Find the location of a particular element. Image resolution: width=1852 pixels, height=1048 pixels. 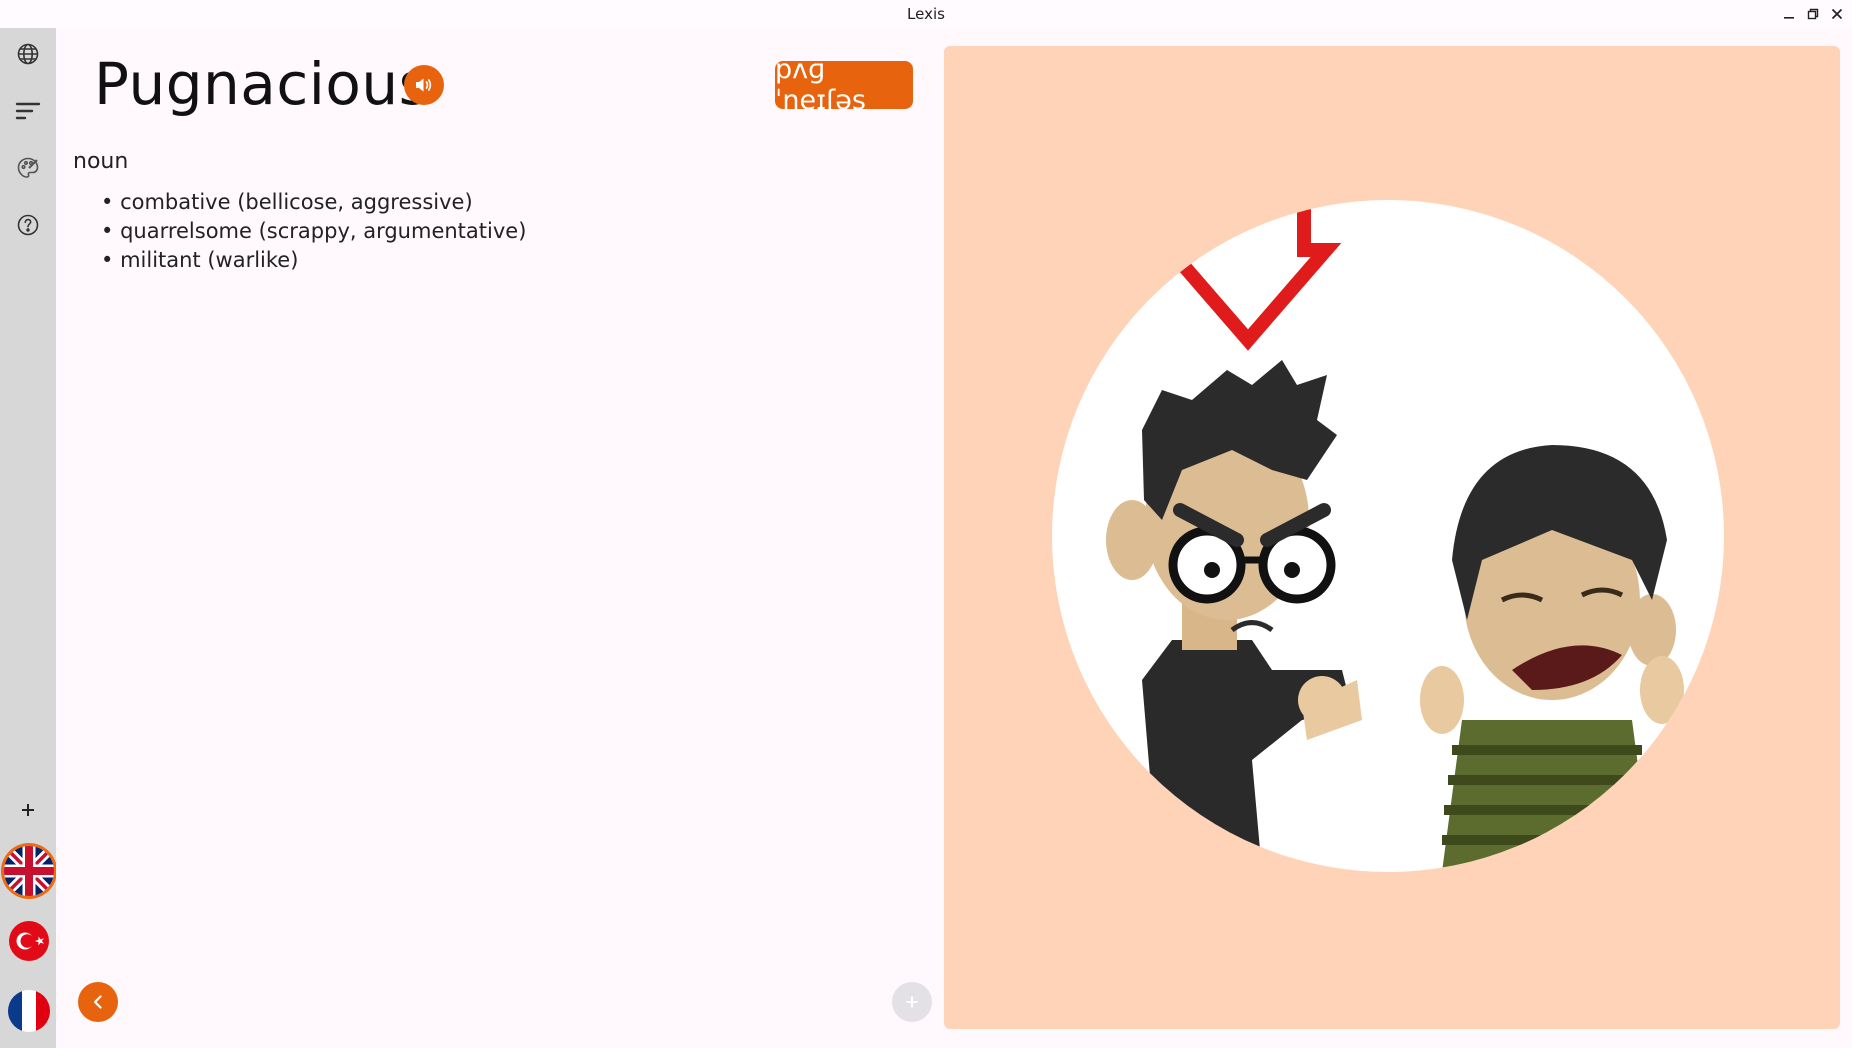

pronounce-button is located at coordinates (424, 85).